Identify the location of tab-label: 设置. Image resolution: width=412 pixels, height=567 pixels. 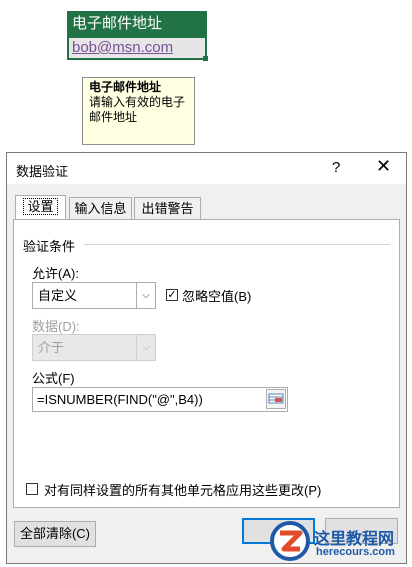
(40, 206).